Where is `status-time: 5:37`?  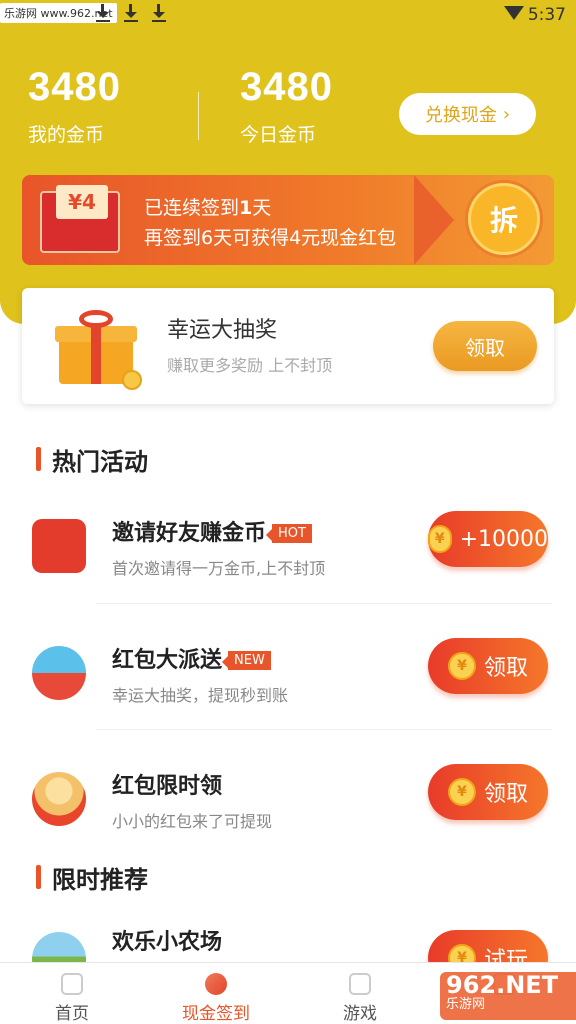 status-time: 5:37 is located at coordinates (546, 15).